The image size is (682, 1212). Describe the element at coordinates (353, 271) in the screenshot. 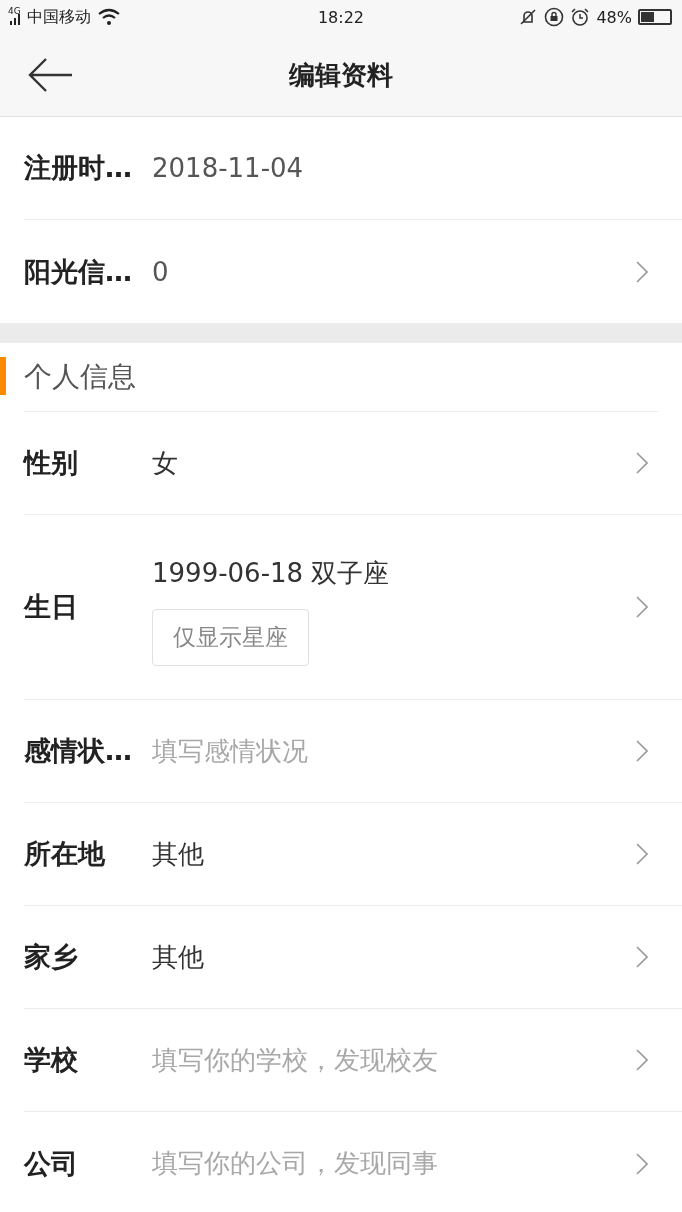

I see `list-row: 阳光信… 0` at that location.